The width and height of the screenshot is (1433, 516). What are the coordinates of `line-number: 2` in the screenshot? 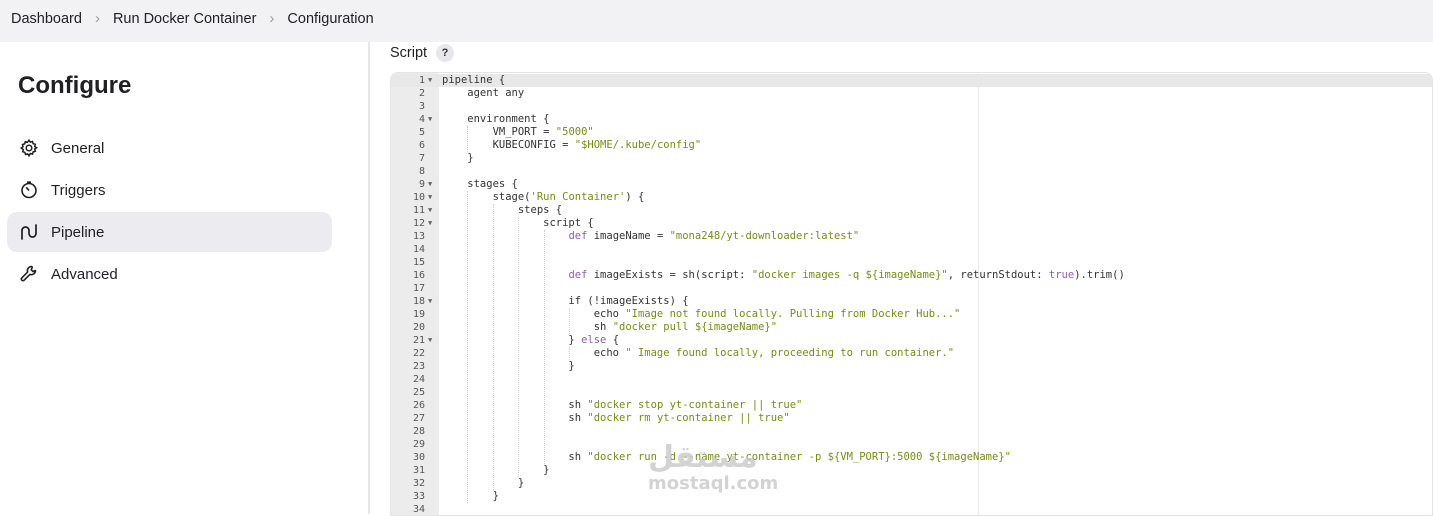 It's located at (421, 93).